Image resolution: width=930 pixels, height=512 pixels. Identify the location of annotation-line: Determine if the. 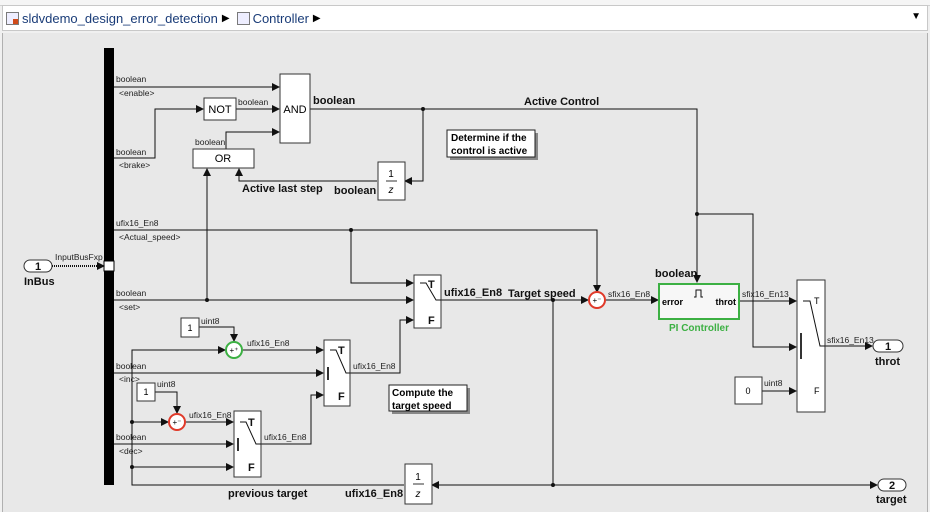
(489, 138).